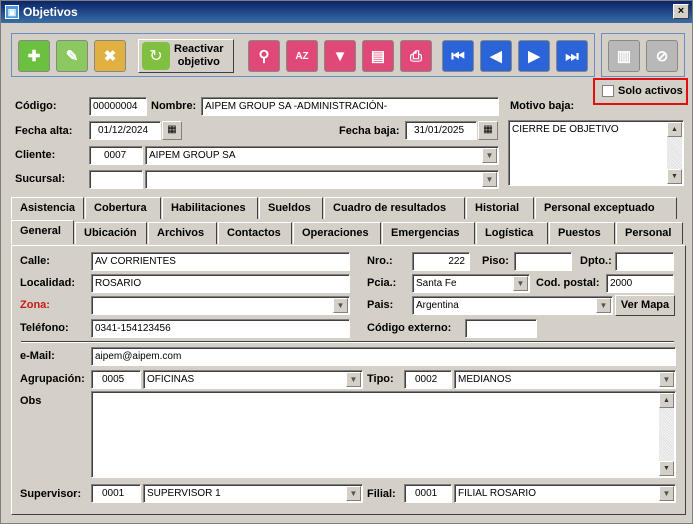 This screenshot has height=524, width=693. I want to click on nombre-field: AIPEM GROUP SA -ADMINISTRACIÓN-, so click(350, 106).